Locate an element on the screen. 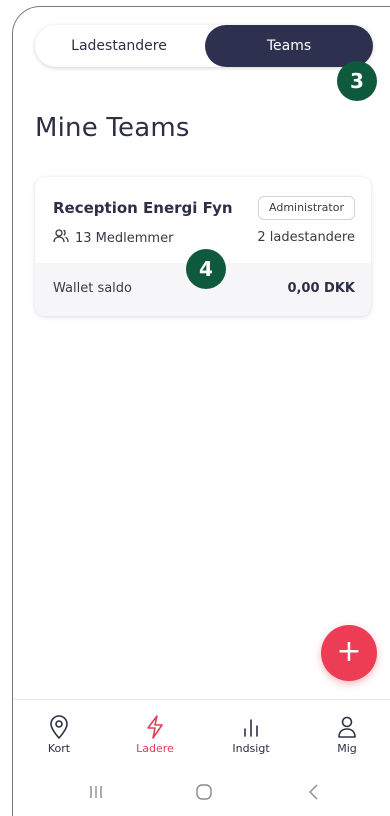 The image size is (390, 816). page-title: Mine Teams is located at coordinates (112, 128).